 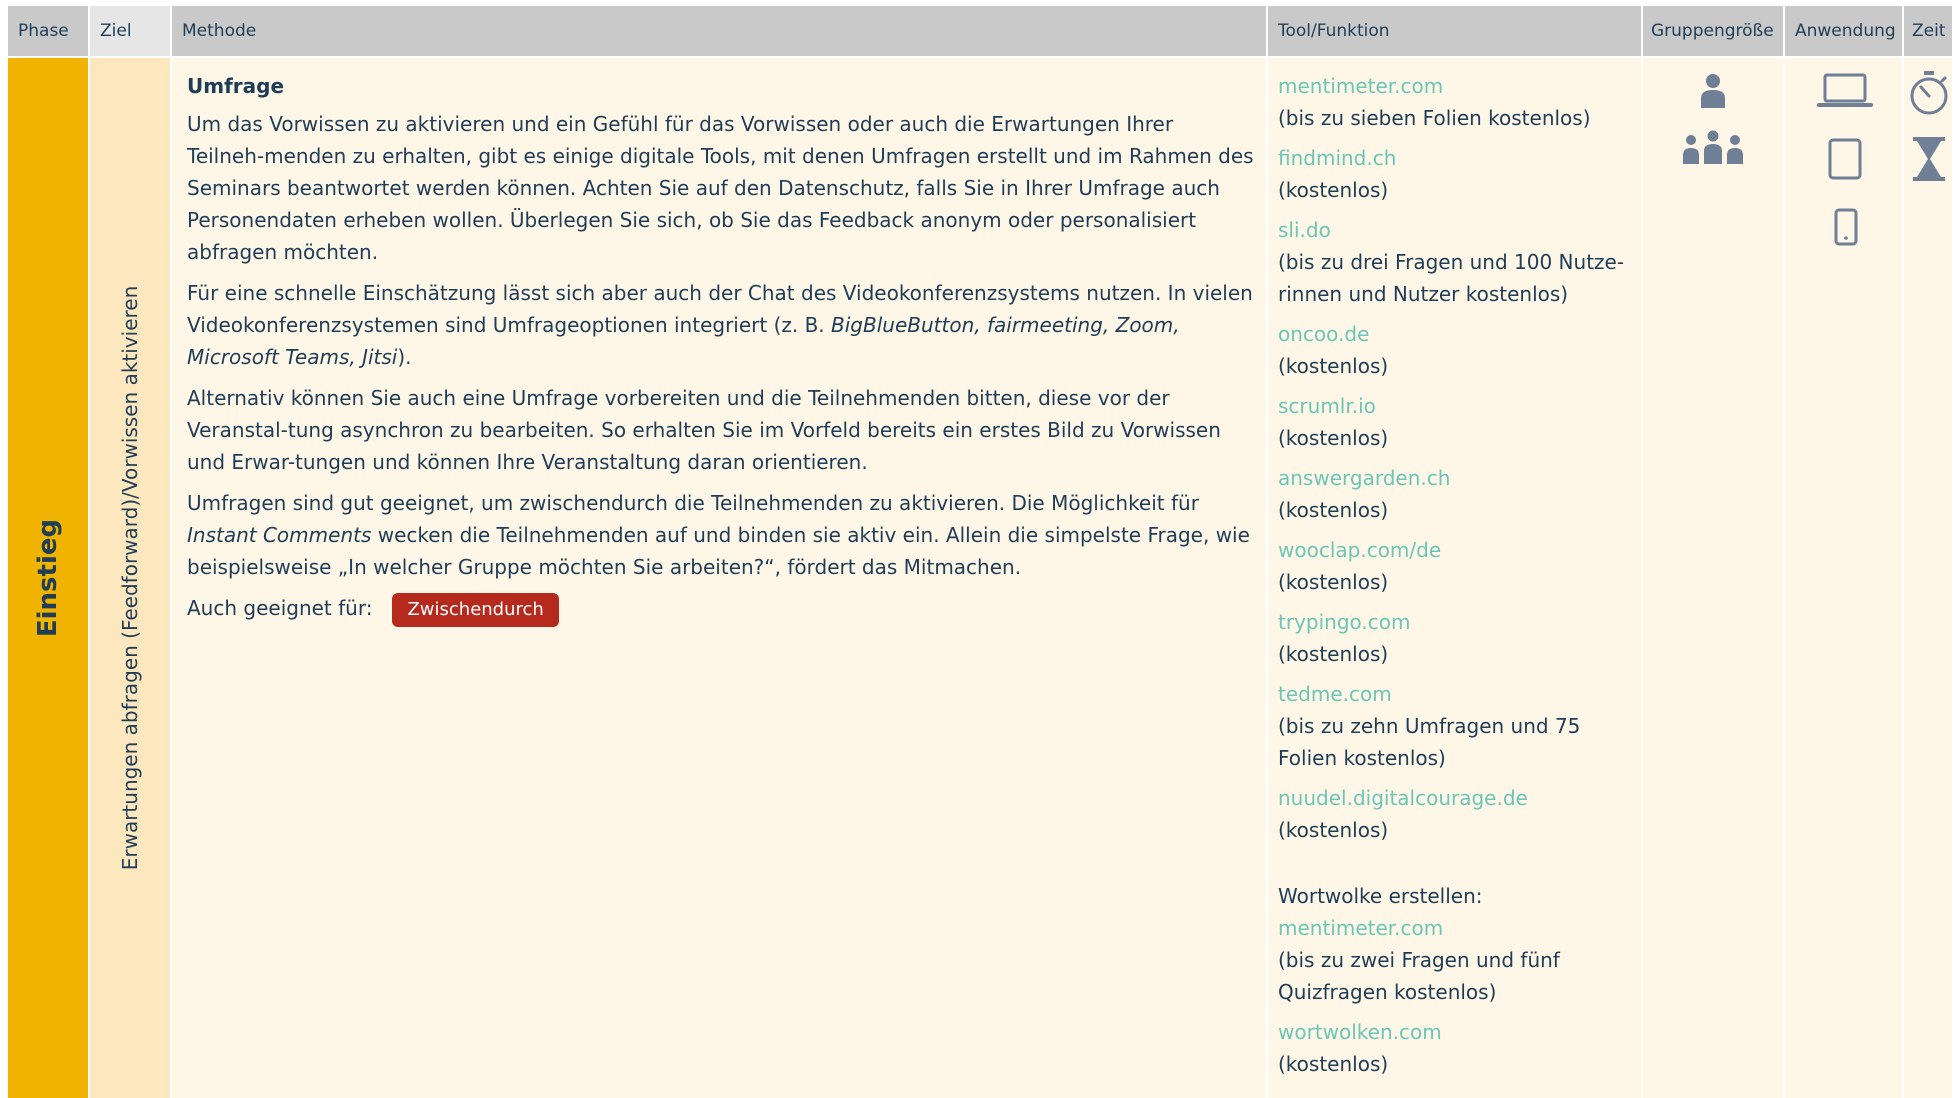 I want to click on tool-item: oncoo.de (kostenlos), so click(x=1455, y=350).